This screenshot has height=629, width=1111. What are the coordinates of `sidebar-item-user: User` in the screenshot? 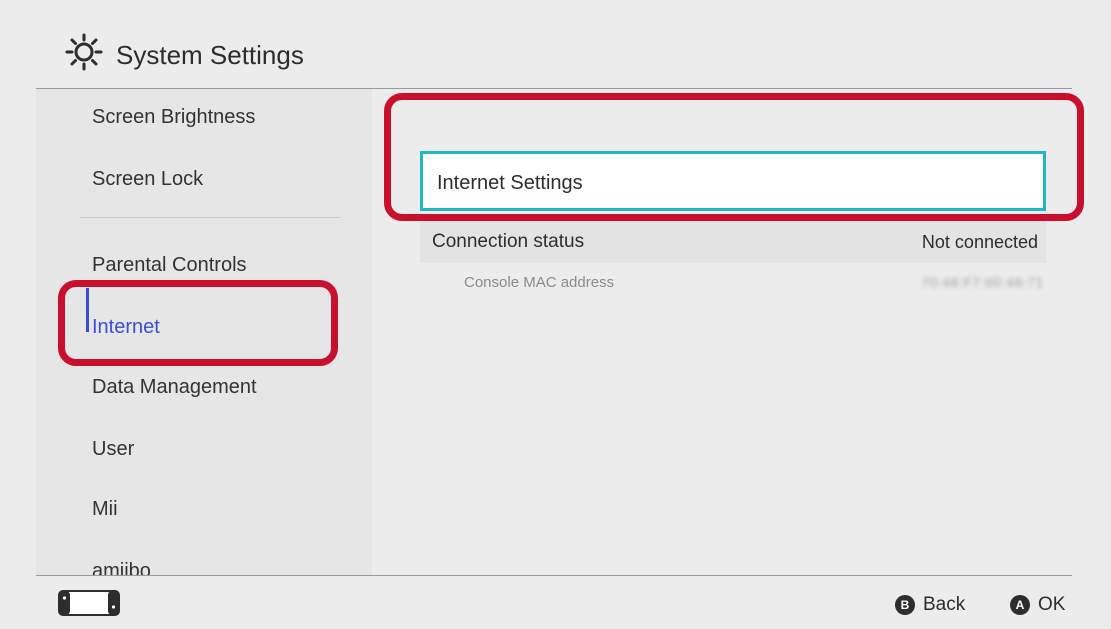 It's located at (113, 449).